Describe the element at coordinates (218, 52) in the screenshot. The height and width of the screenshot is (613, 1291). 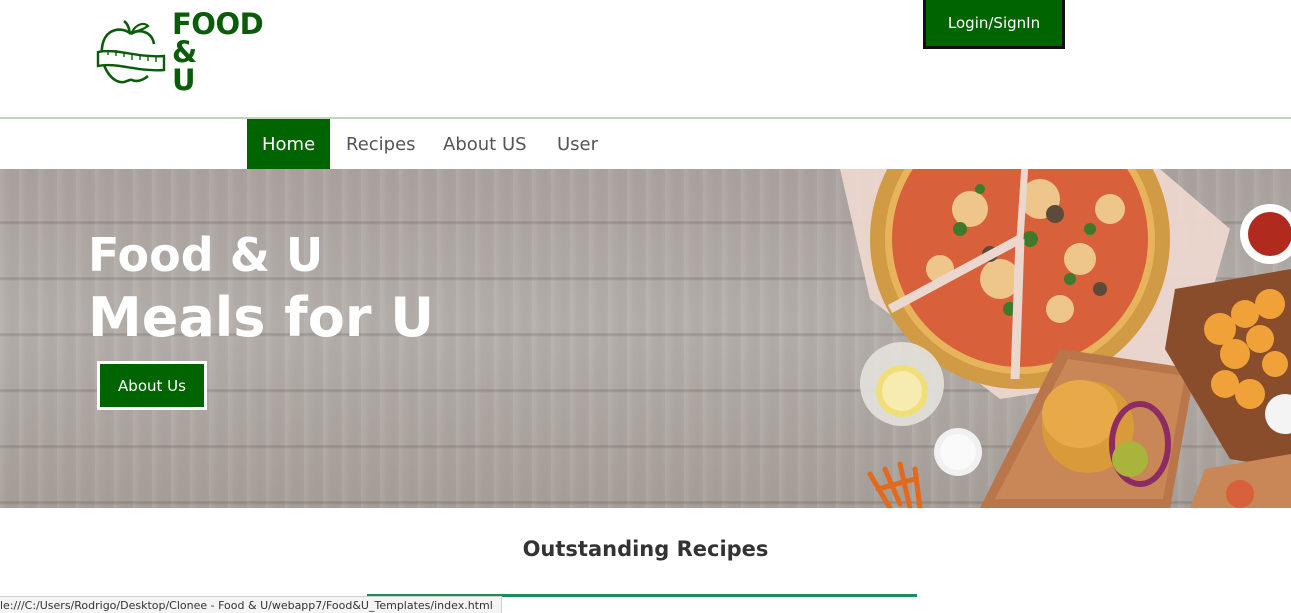
I see `logo-wordmark: FOOD & U` at that location.